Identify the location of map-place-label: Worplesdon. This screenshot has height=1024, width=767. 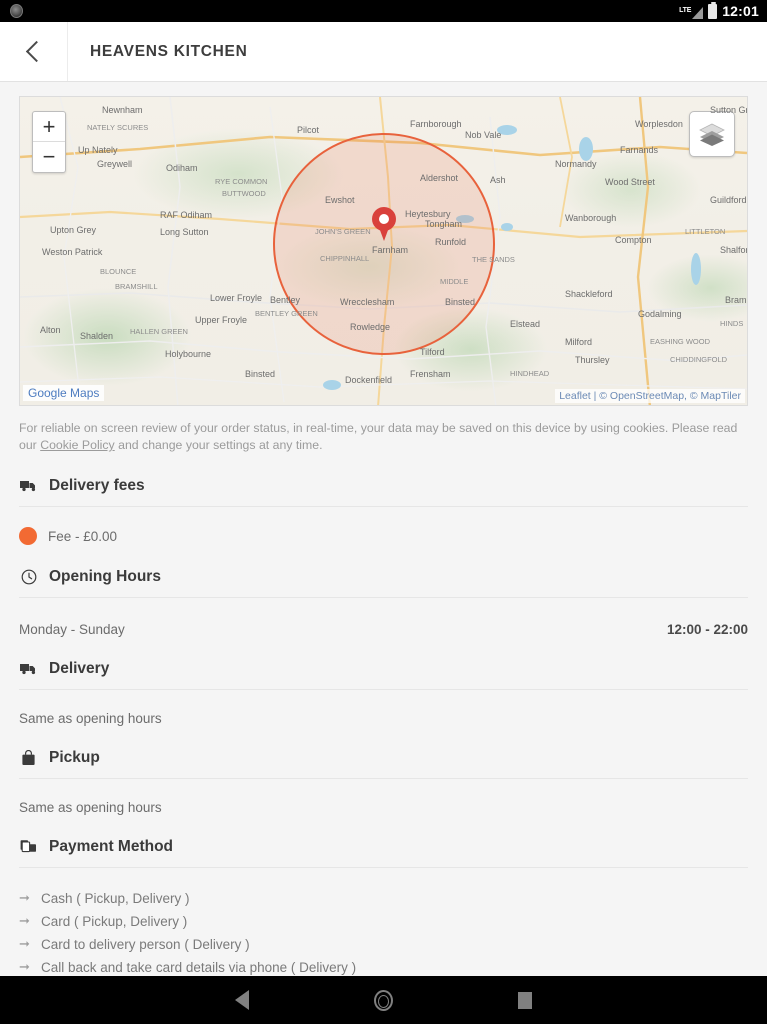
(659, 124).